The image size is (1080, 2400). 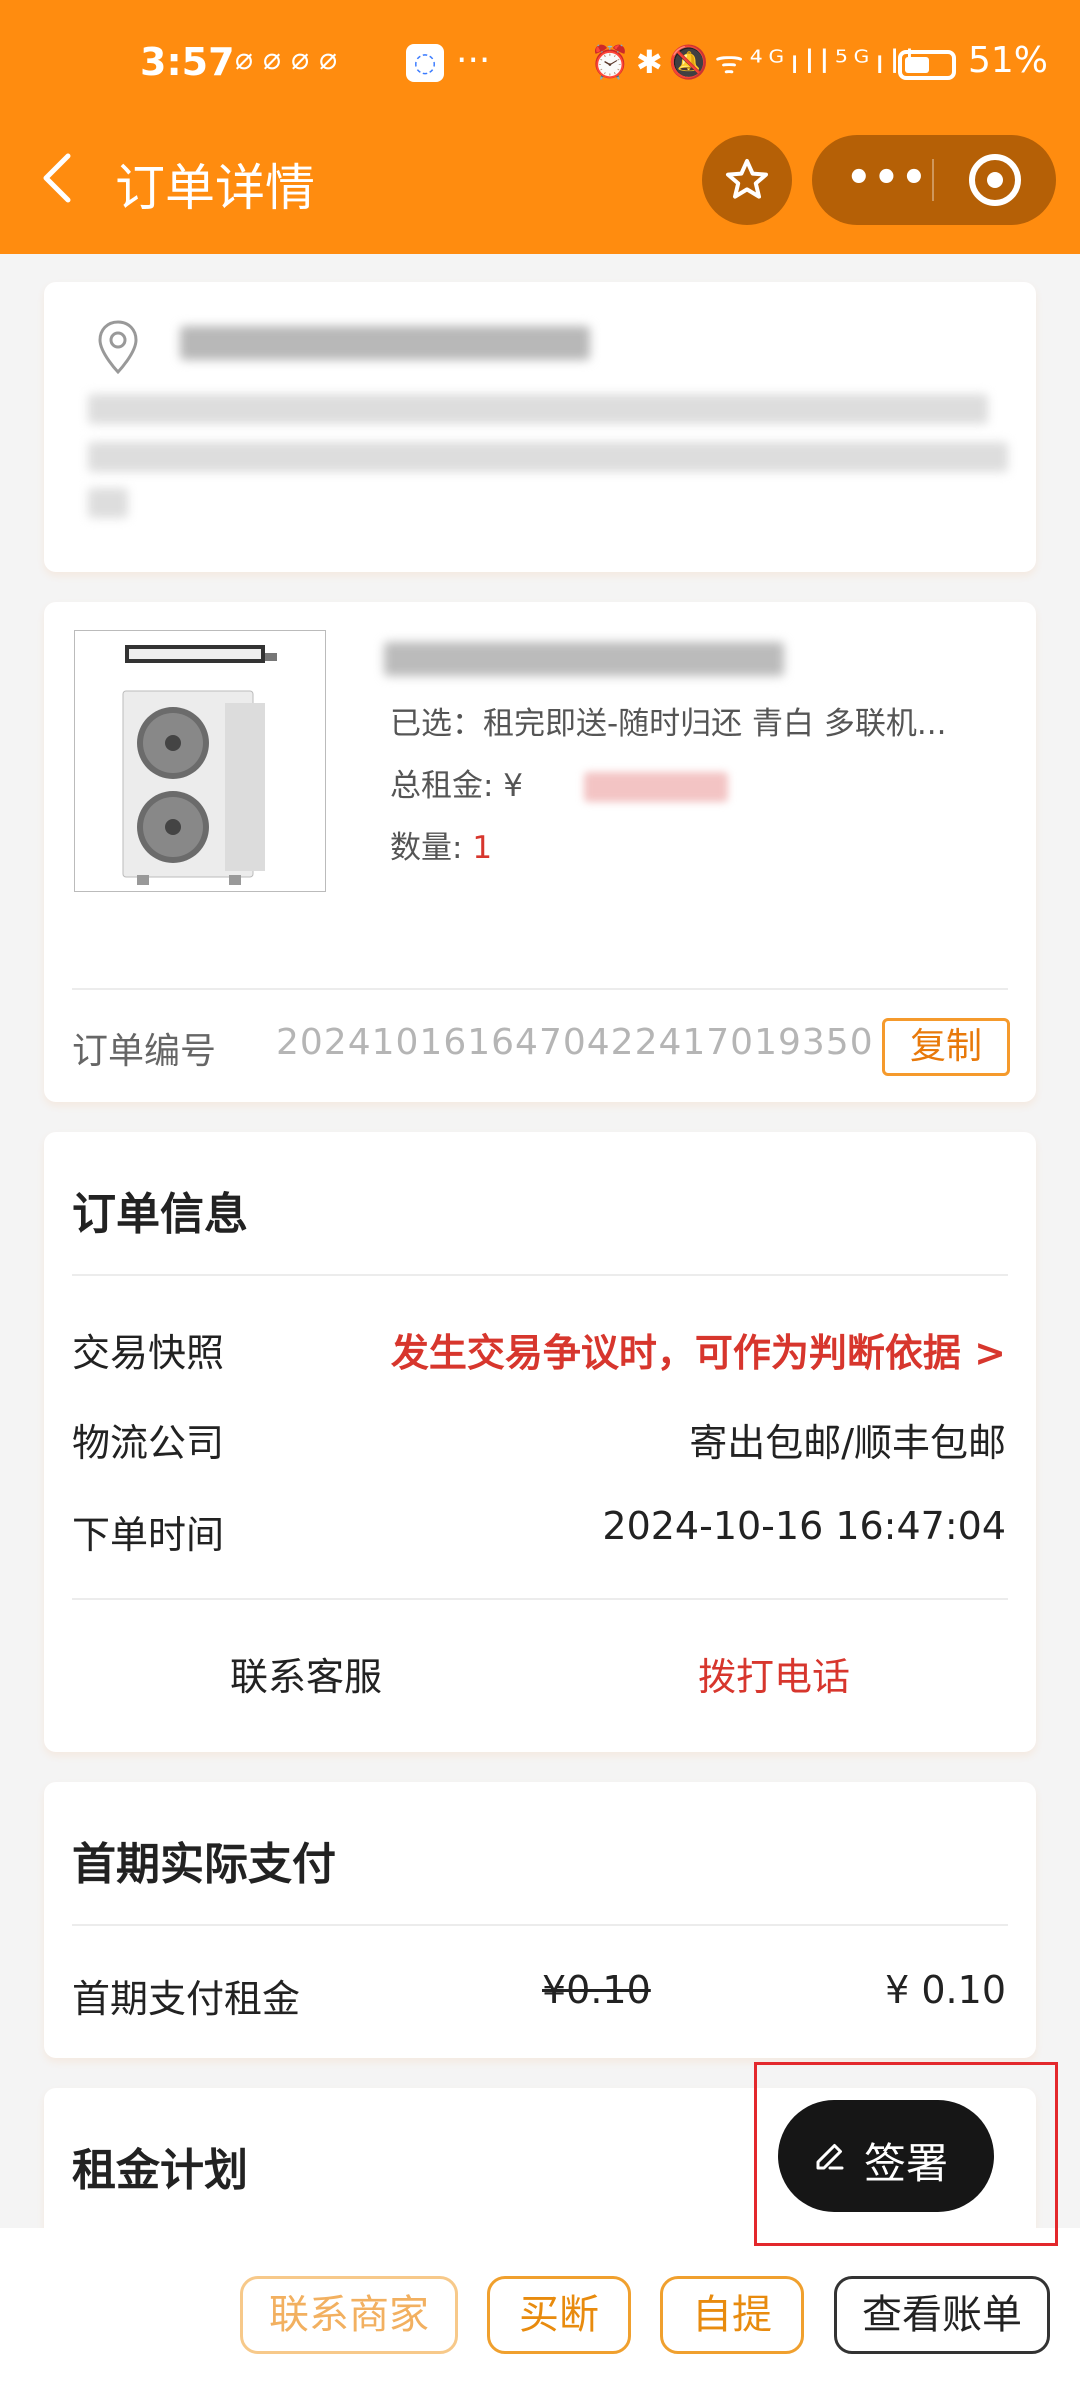 I want to click on close-miniapp-icon, so click(x=995, y=180).